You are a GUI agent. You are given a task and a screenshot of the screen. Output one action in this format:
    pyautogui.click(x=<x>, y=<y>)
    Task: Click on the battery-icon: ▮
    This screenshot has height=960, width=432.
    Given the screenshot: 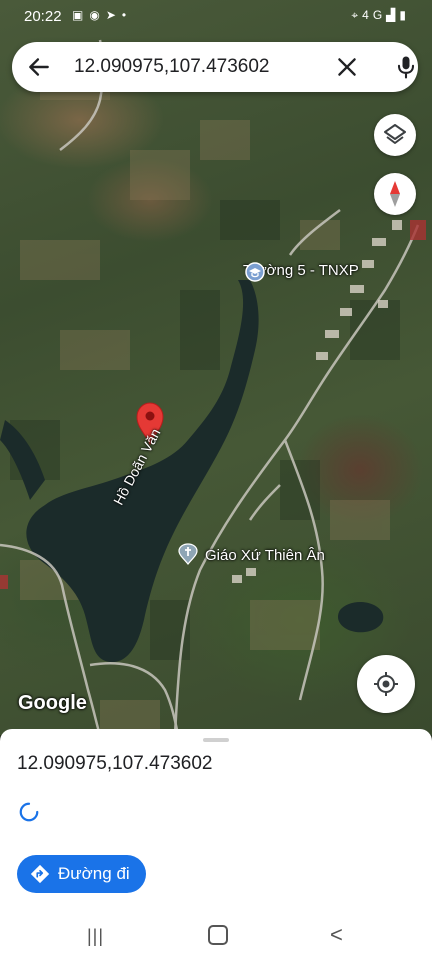 What is the action you would take?
    pyautogui.click(x=404, y=15)
    